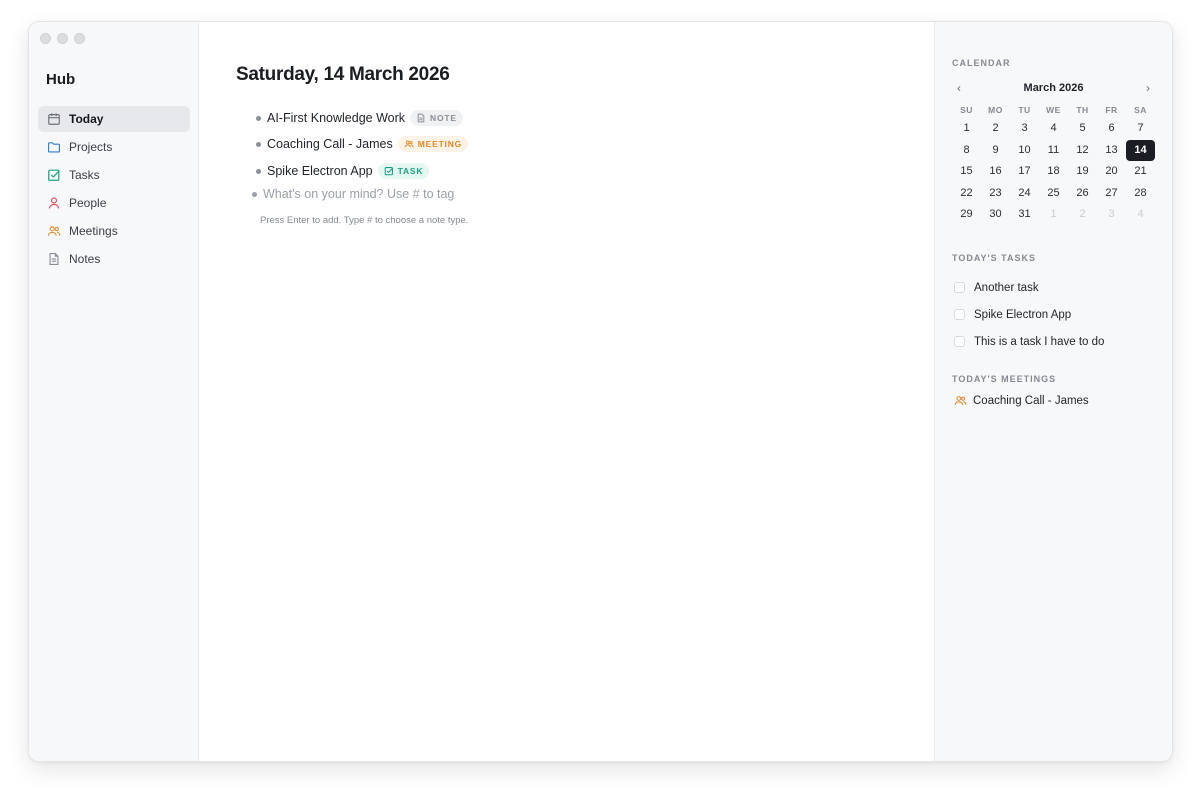 The height and width of the screenshot is (796, 1200). Describe the element at coordinates (1140, 129) in the screenshot. I see `calendar-day: 7` at that location.